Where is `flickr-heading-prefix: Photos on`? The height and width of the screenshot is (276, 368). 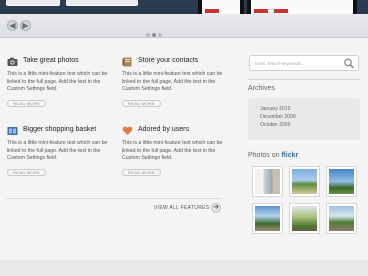 flickr-heading-prefix: Photos on is located at coordinates (265, 155).